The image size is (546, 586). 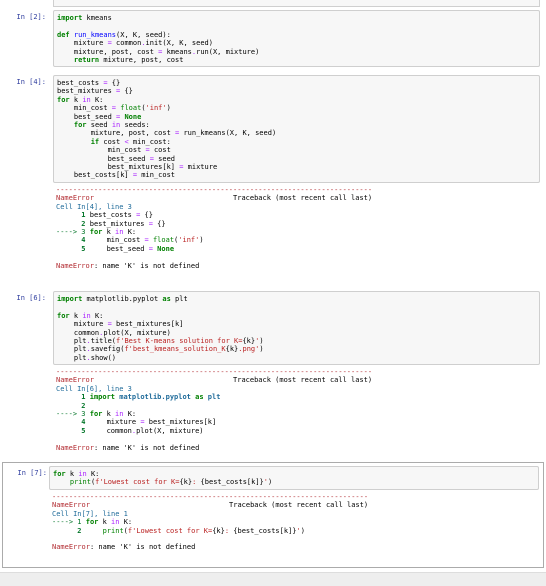 I want to click on cell-ref: Cell In[7], line 1, so click(x=90, y=513).